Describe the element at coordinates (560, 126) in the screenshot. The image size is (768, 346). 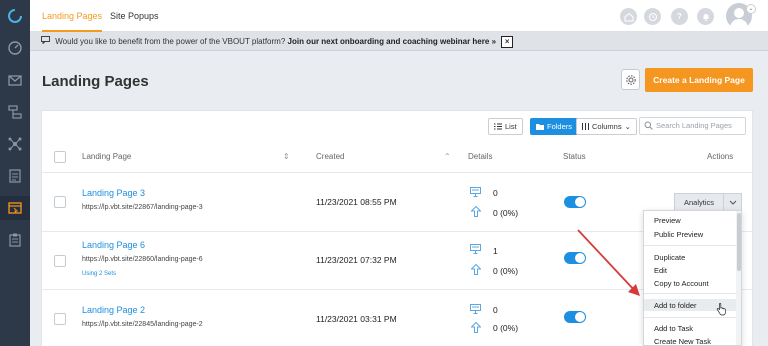
I see `folders-view-label: Folders` at that location.